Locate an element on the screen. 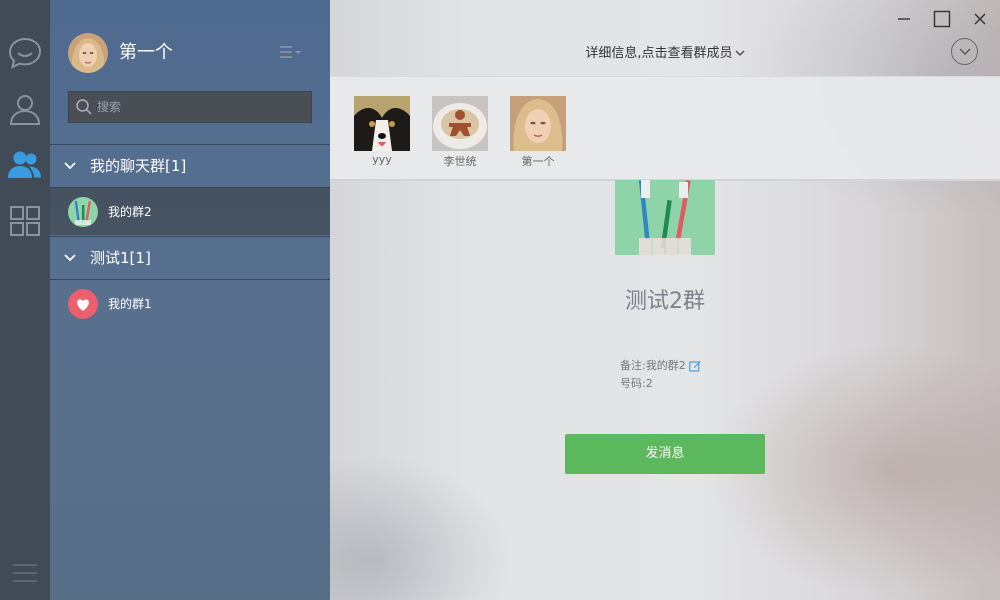 Image resolution: width=1000 pixels, height=600 pixels. groups-nav-button is located at coordinates (25, 165).